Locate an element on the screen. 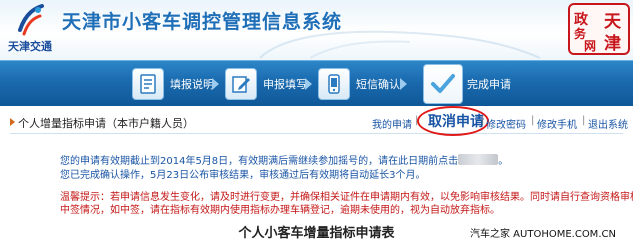  cancel-application-link: 取消申请 is located at coordinates (456, 121).